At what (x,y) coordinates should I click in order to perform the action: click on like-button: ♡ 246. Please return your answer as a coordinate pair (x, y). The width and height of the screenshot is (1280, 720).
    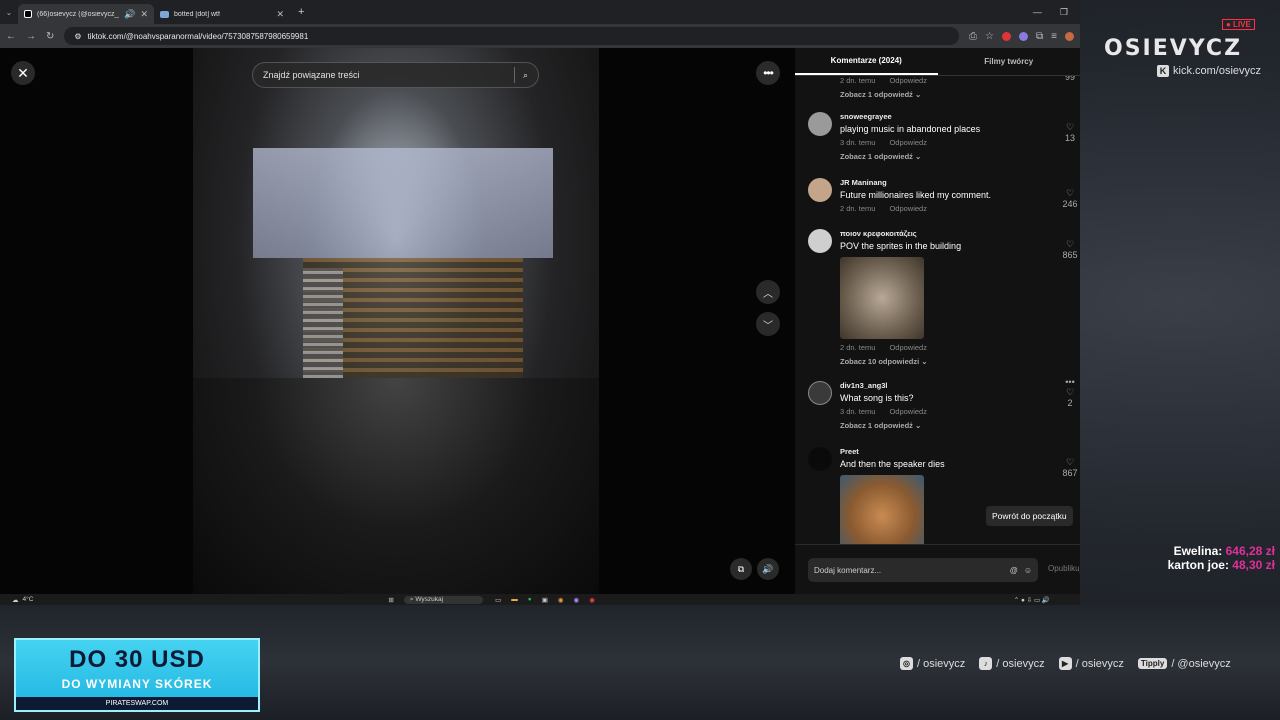
    Looking at the image, I should click on (1070, 198).